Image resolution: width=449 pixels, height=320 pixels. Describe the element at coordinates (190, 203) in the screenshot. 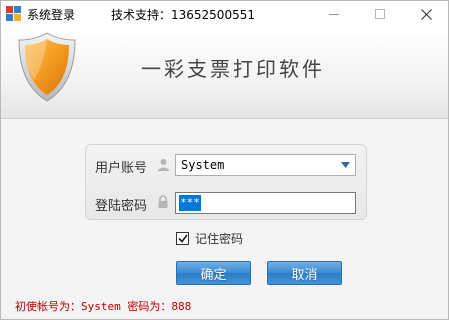

I see `password-value: ***` at that location.